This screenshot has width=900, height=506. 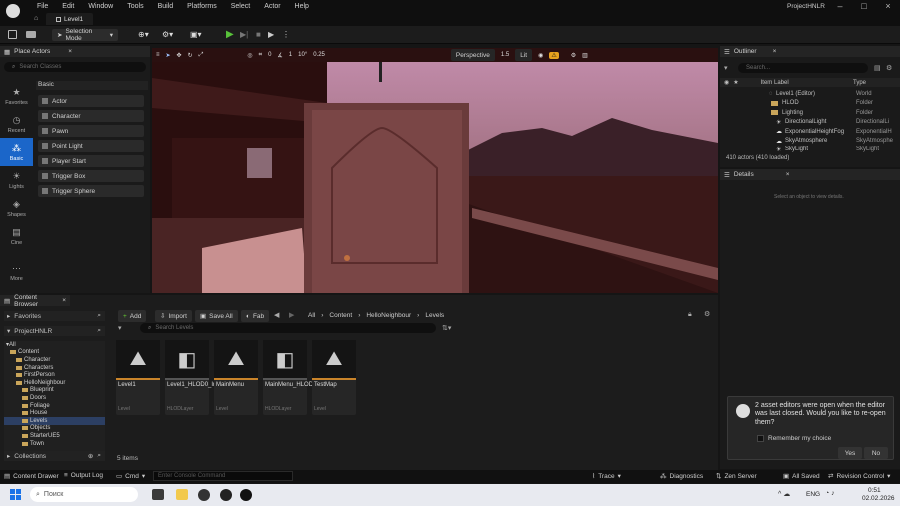 What do you see at coordinates (91, 131) in the screenshot?
I see `actor-item-pawn: Pawn` at bounding box center [91, 131].